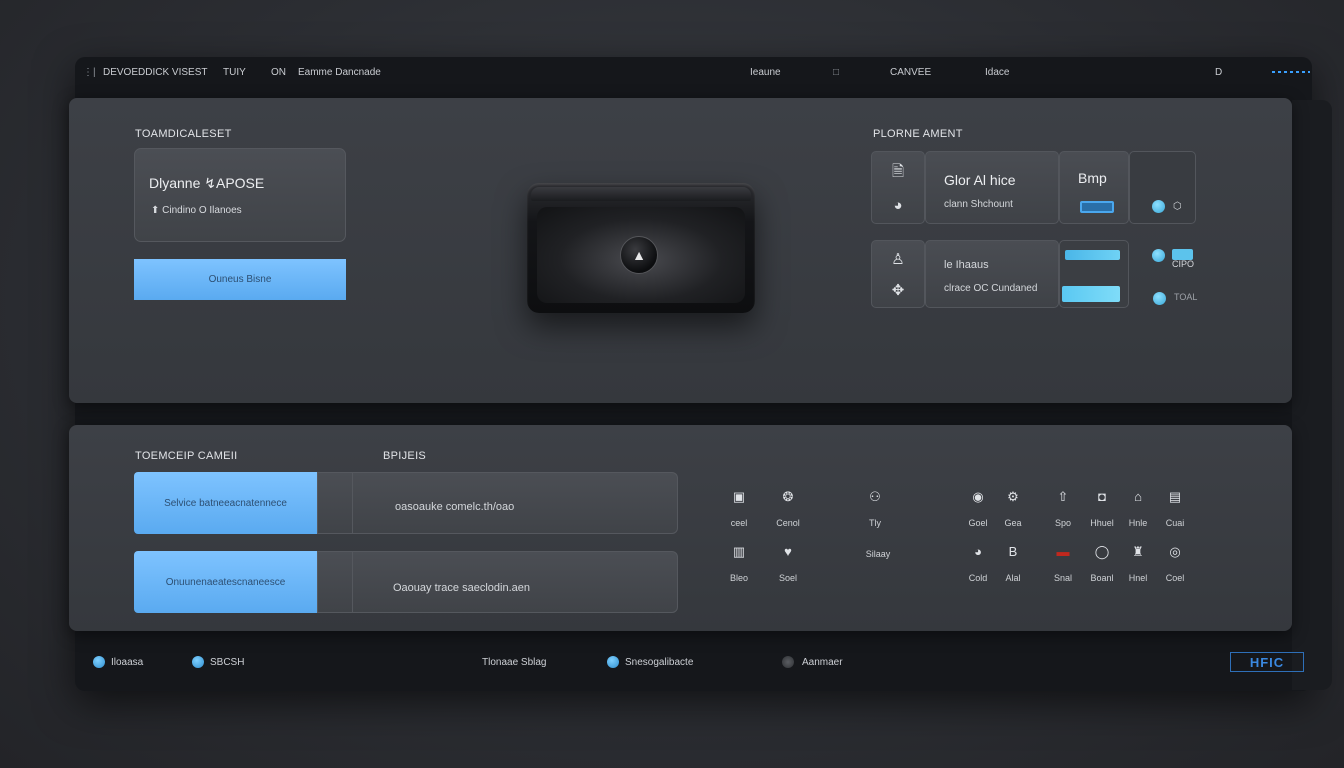 The image size is (1344, 768). What do you see at coordinates (875, 497) in the screenshot?
I see `brain-alt-icon: ⚇` at bounding box center [875, 497].